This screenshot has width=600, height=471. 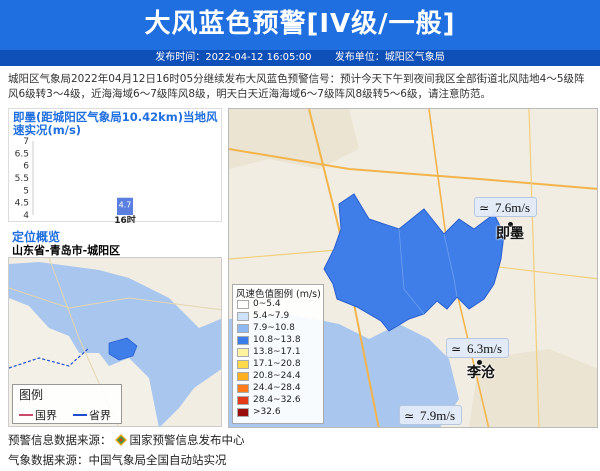 I want to click on wind-tag-bottom: ≃ 7.9m/s, so click(x=431, y=415).